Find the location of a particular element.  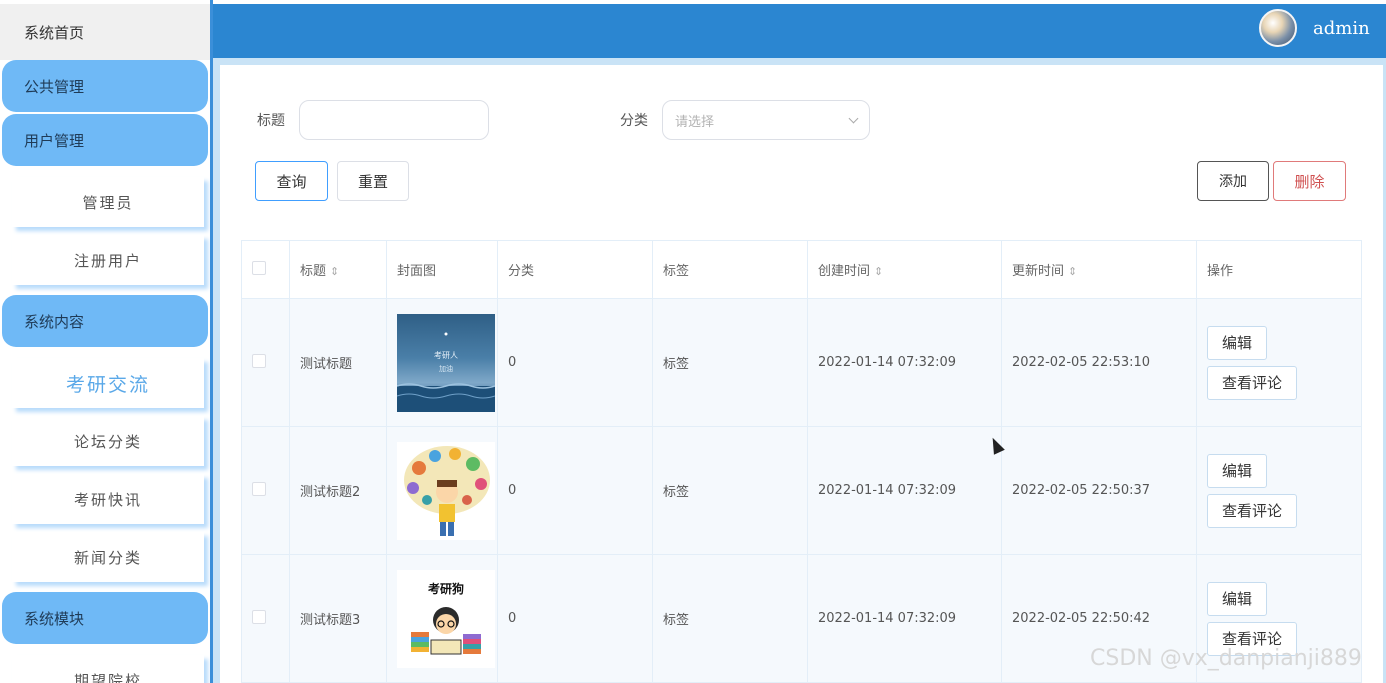

sea-wave-graphic is located at coordinates (446, 372).